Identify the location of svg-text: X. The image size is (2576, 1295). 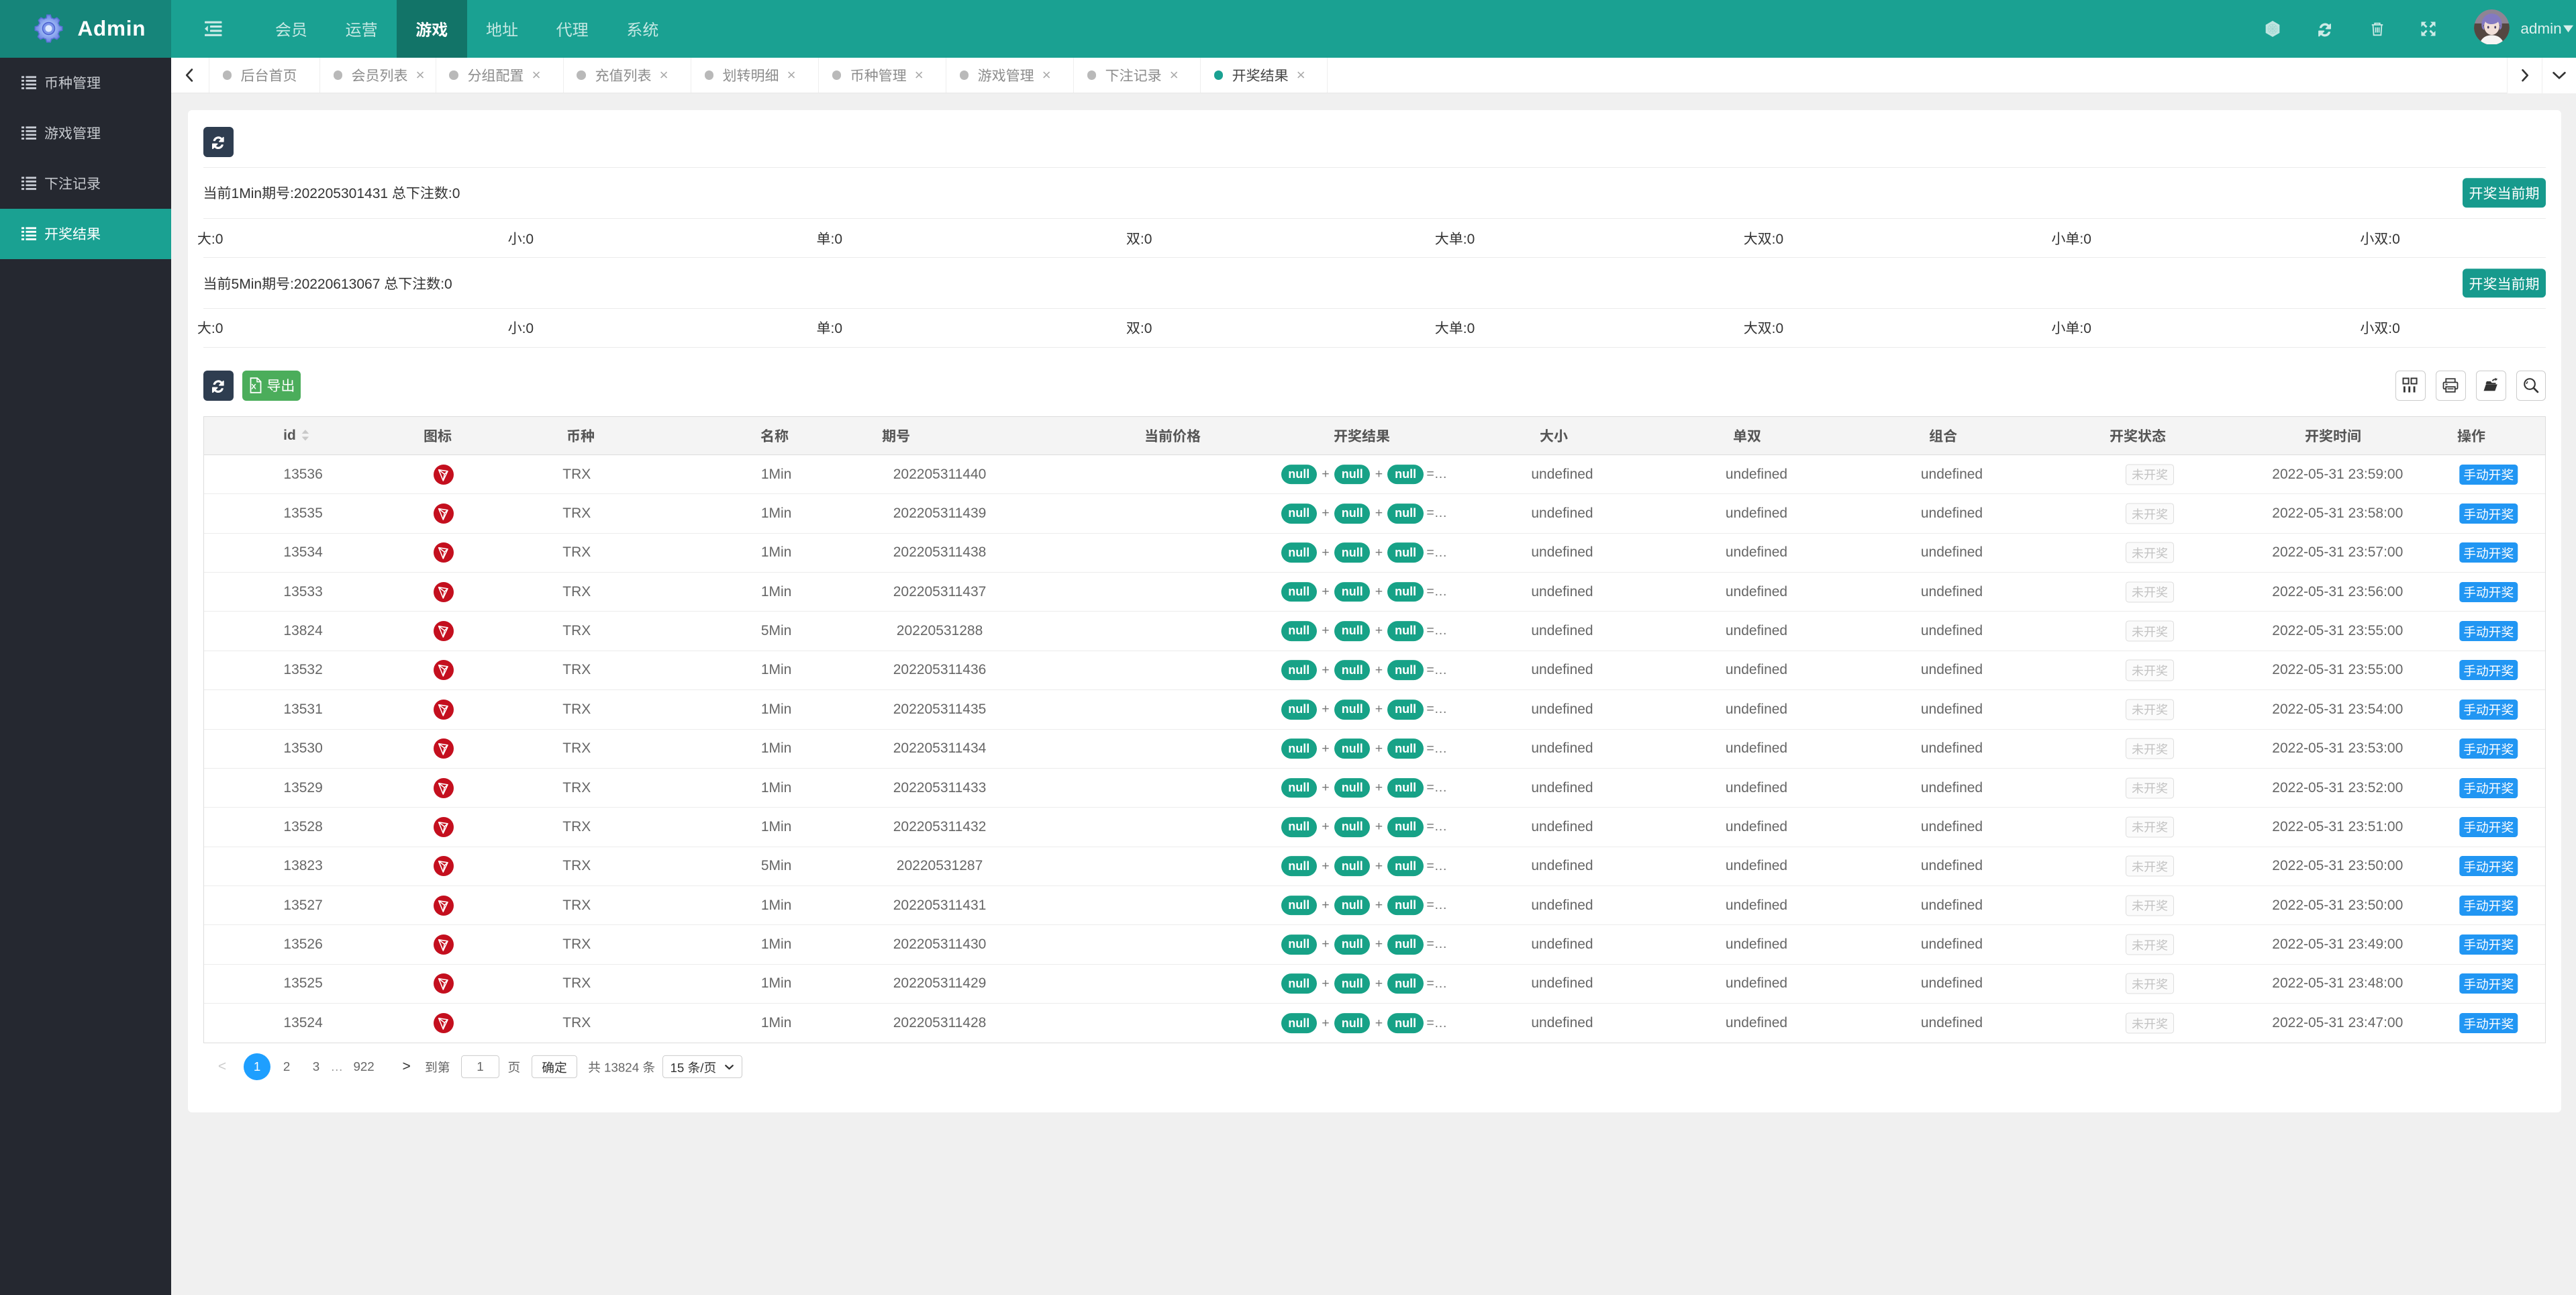
(253, 387).